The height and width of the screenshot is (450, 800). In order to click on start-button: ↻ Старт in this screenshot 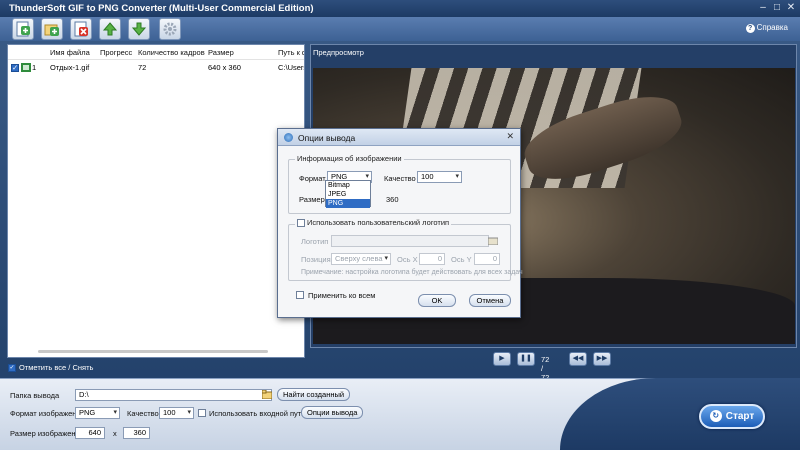, I will do `click(732, 416)`.